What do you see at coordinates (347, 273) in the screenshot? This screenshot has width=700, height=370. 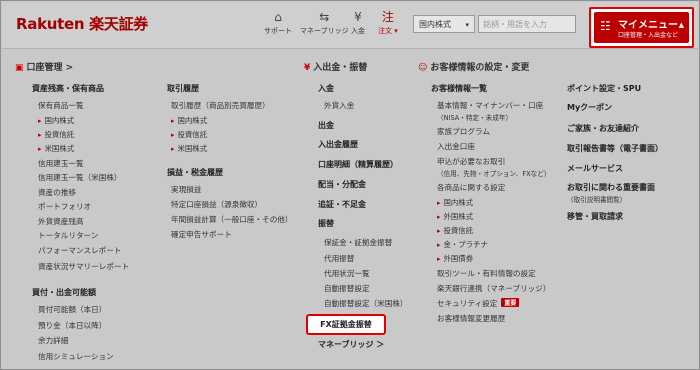 I see `substitute-status-link: 代用状況一覧` at bounding box center [347, 273].